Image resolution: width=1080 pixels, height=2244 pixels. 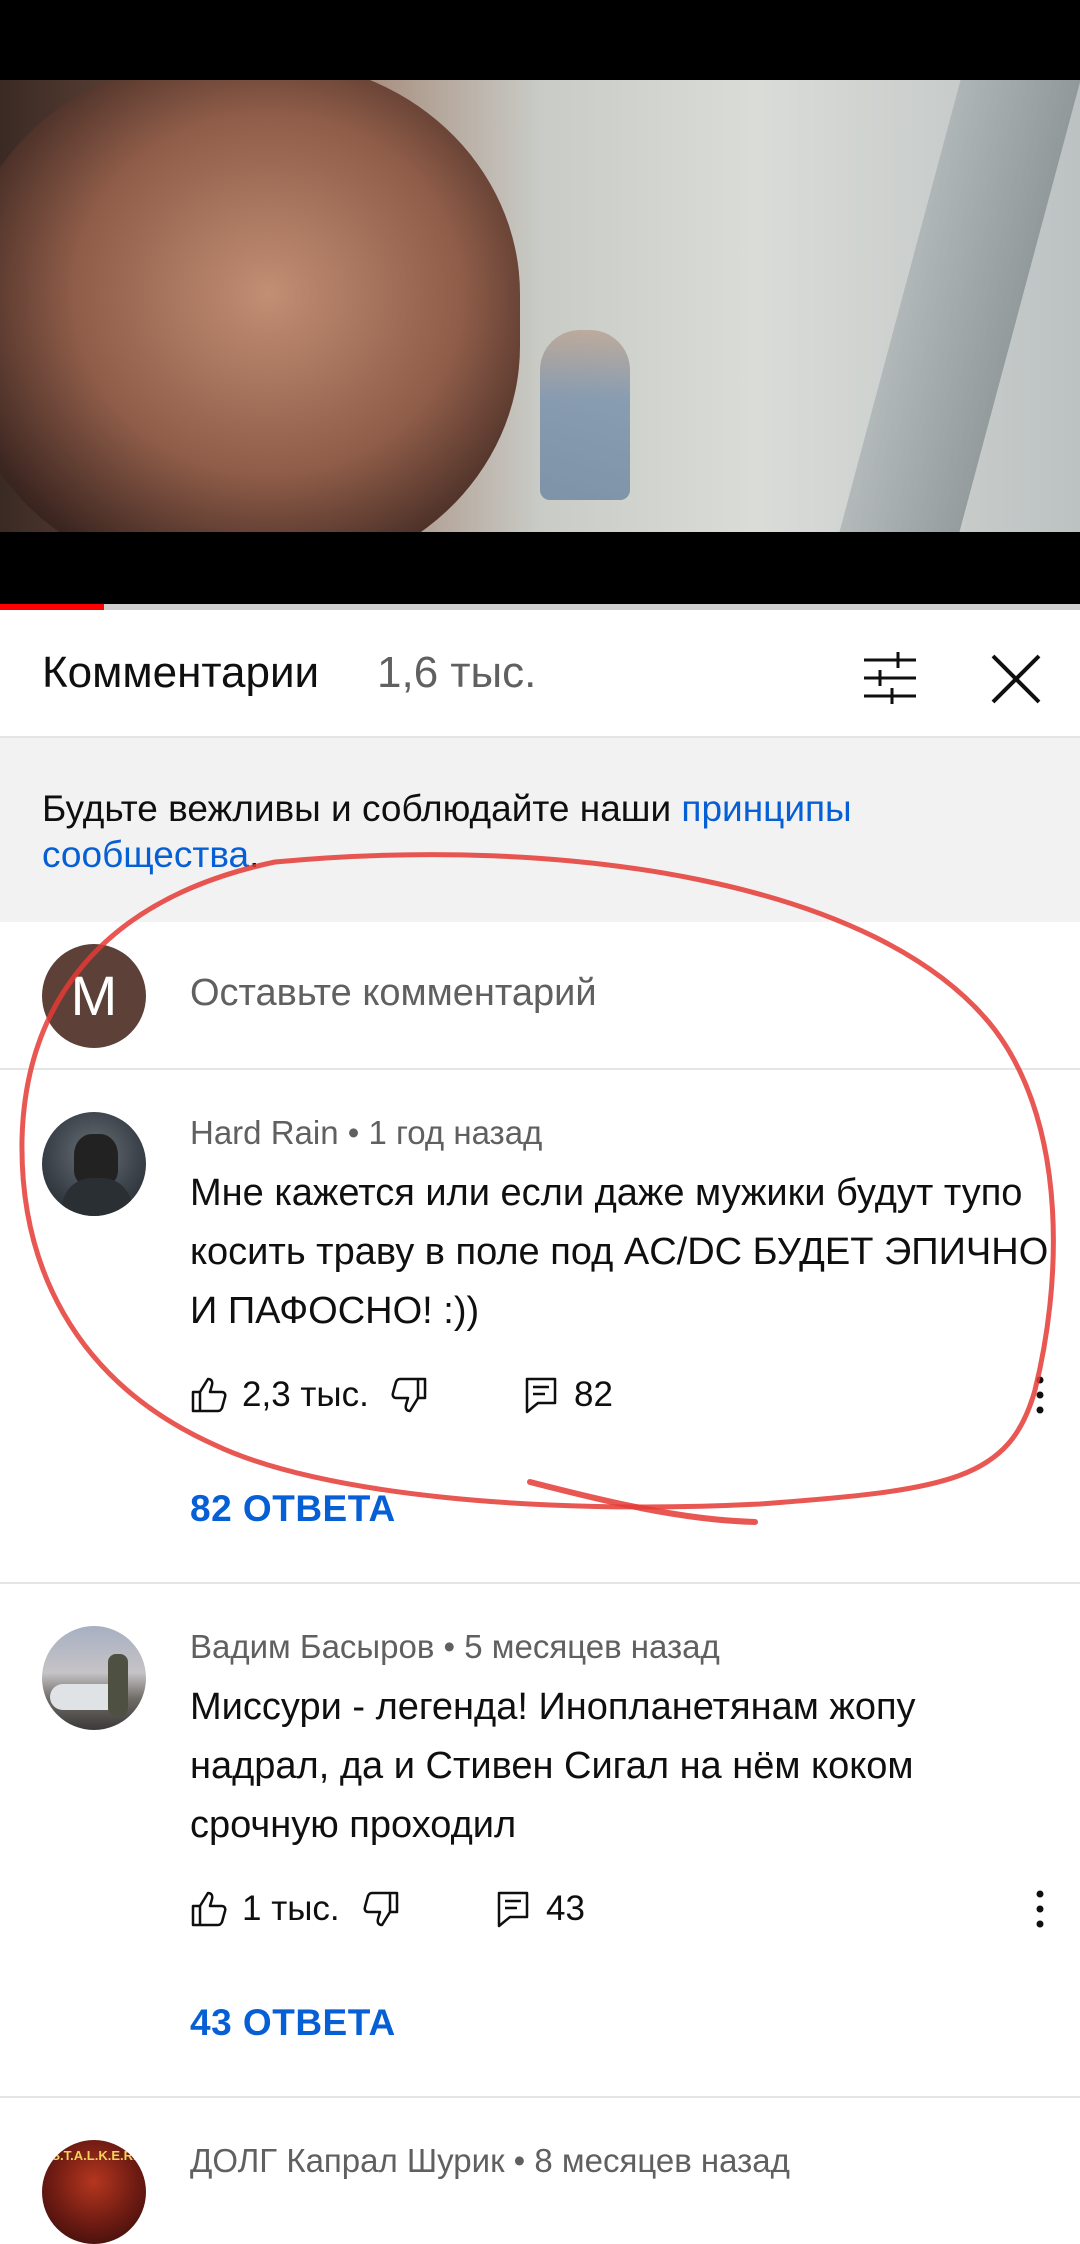 I want to click on add-comment-row: M Оставьте комментарий, so click(x=540, y=996).